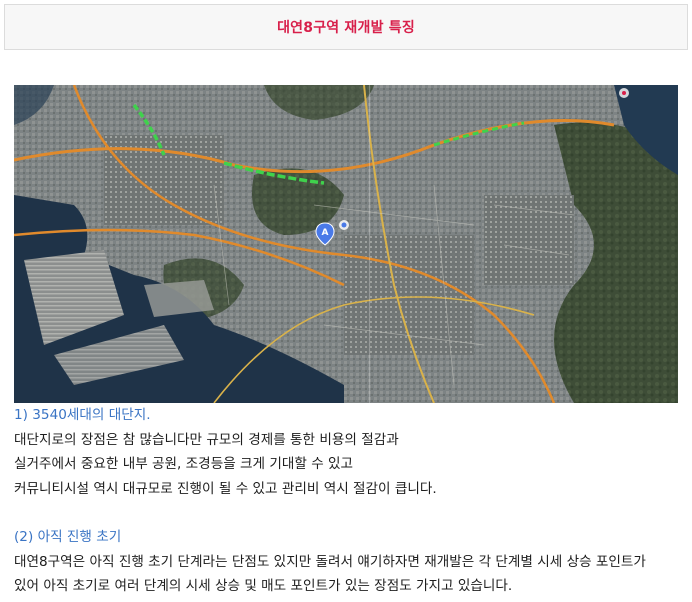 This screenshot has height=602, width=692. I want to click on paragraph-line: 실거주에서 중요한 내부 공원, 조경등을 크게 기대할 수 있고, so click(184, 464).